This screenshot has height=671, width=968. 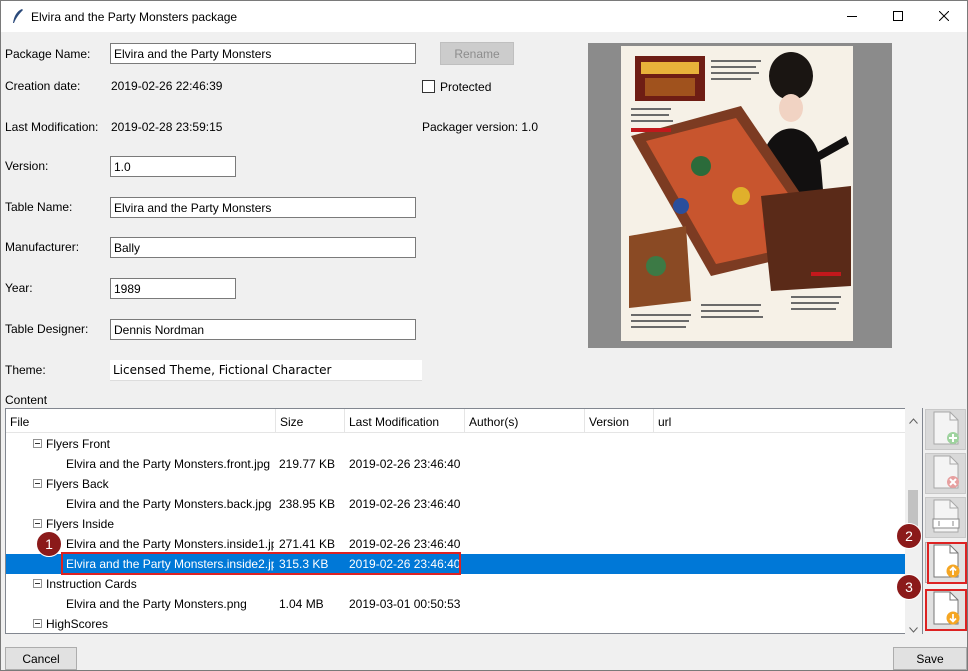 What do you see at coordinates (456, 444) in the screenshot?
I see `tree-group-row: Flyers Front` at bounding box center [456, 444].